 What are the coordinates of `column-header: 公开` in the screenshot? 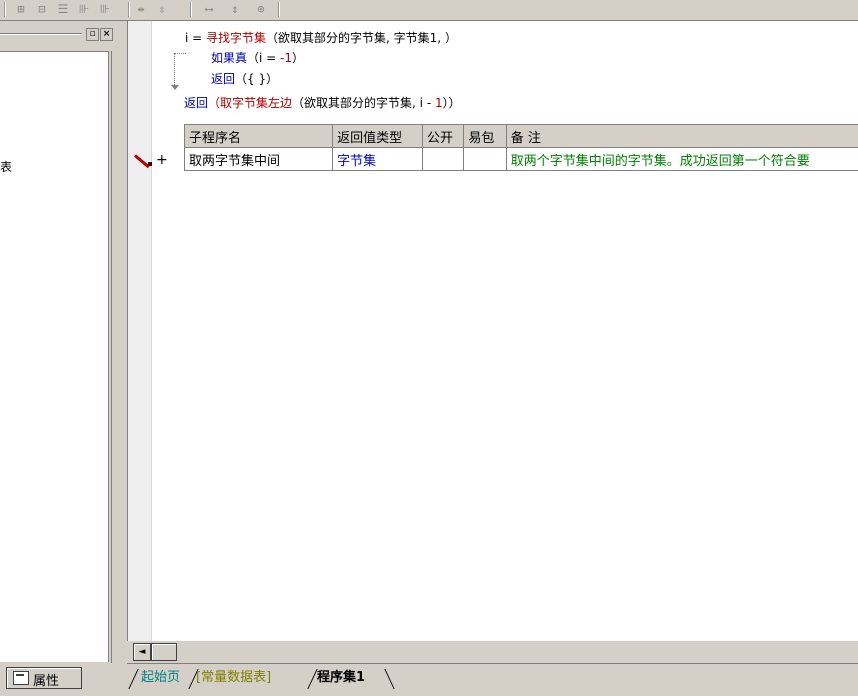 It's located at (442, 136).